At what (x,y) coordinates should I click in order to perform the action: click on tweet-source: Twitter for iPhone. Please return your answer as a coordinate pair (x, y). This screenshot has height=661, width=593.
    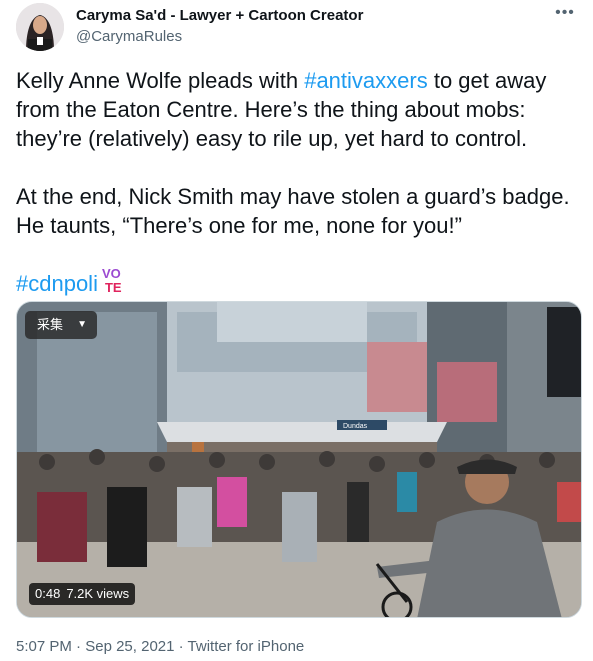
    Looking at the image, I should click on (246, 646).